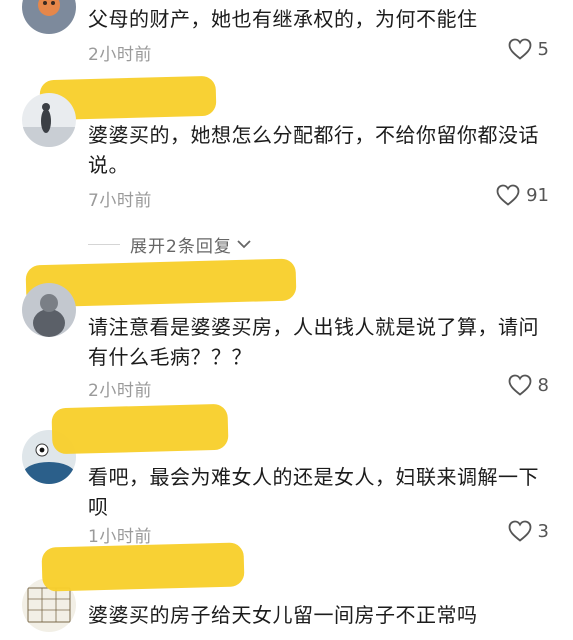 The image size is (573, 640). I want to click on like-count: 5, so click(543, 49).